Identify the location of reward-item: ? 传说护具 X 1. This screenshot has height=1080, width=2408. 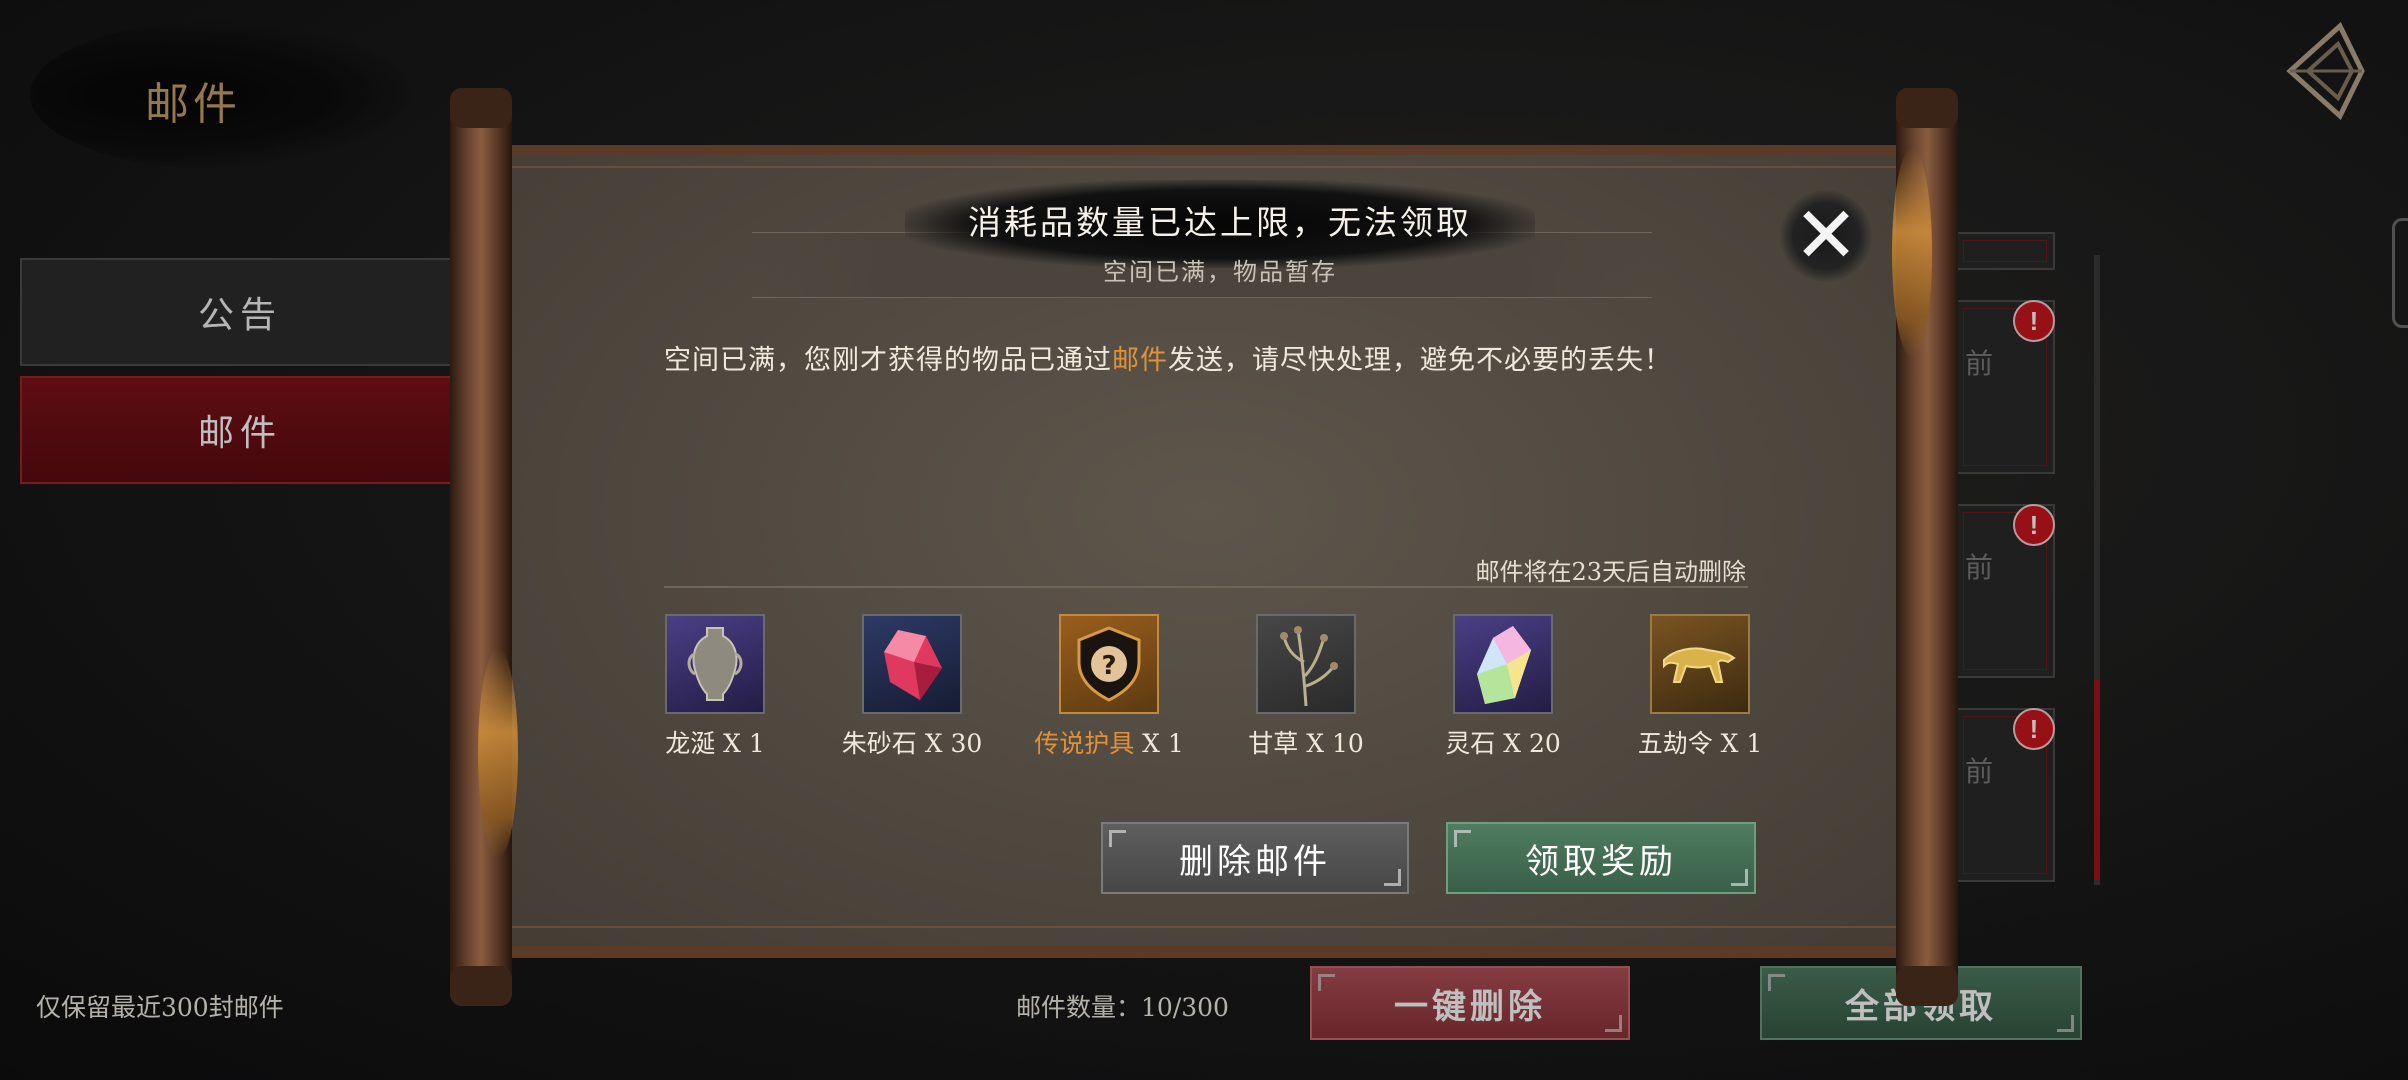
(1109, 687).